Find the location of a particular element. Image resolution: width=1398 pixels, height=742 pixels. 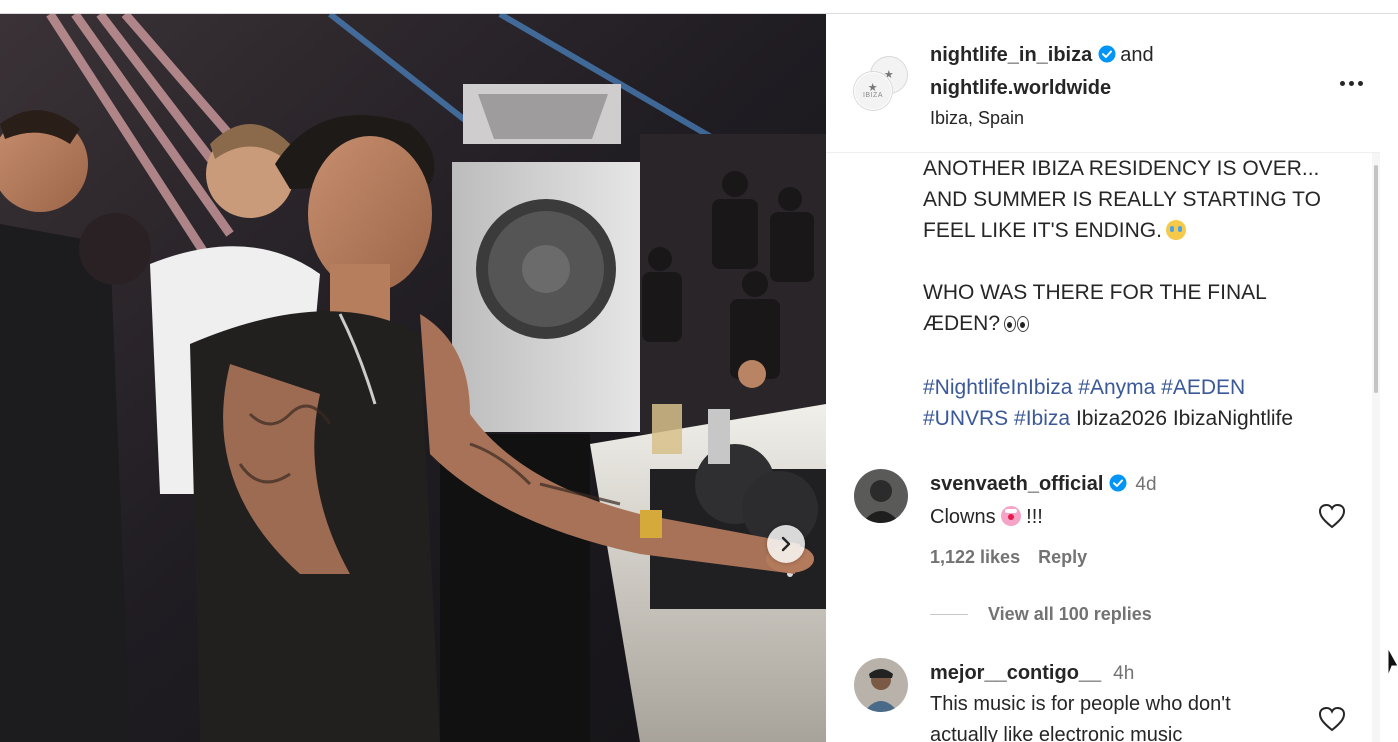

chevron-right-icon is located at coordinates (786, 544).